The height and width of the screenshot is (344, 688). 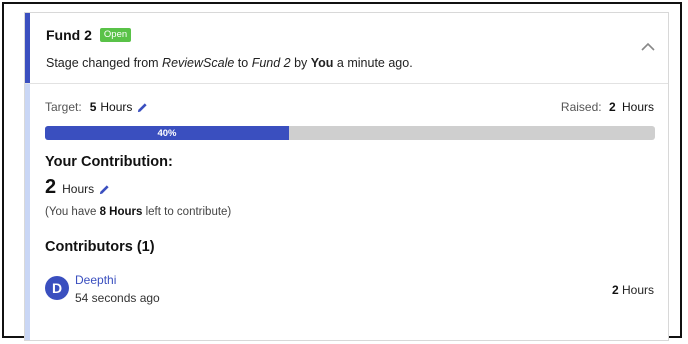 I want to click on remaining-note: (You have 8 Hours left to contribute), so click(x=138, y=212).